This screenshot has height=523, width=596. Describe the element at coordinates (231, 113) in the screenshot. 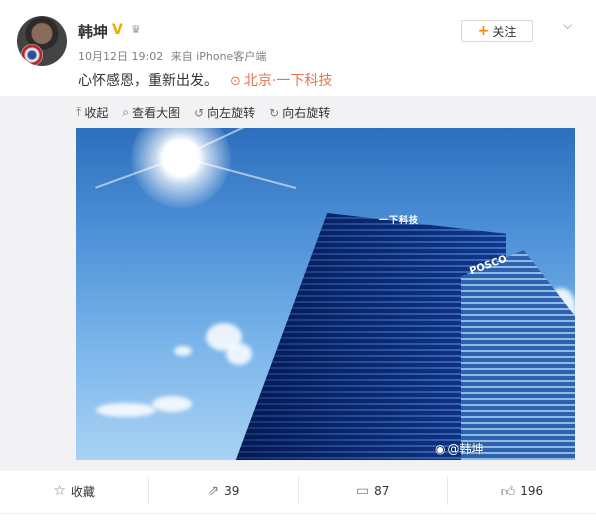

I see `rotate-left-label: 向左旋转` at that location.